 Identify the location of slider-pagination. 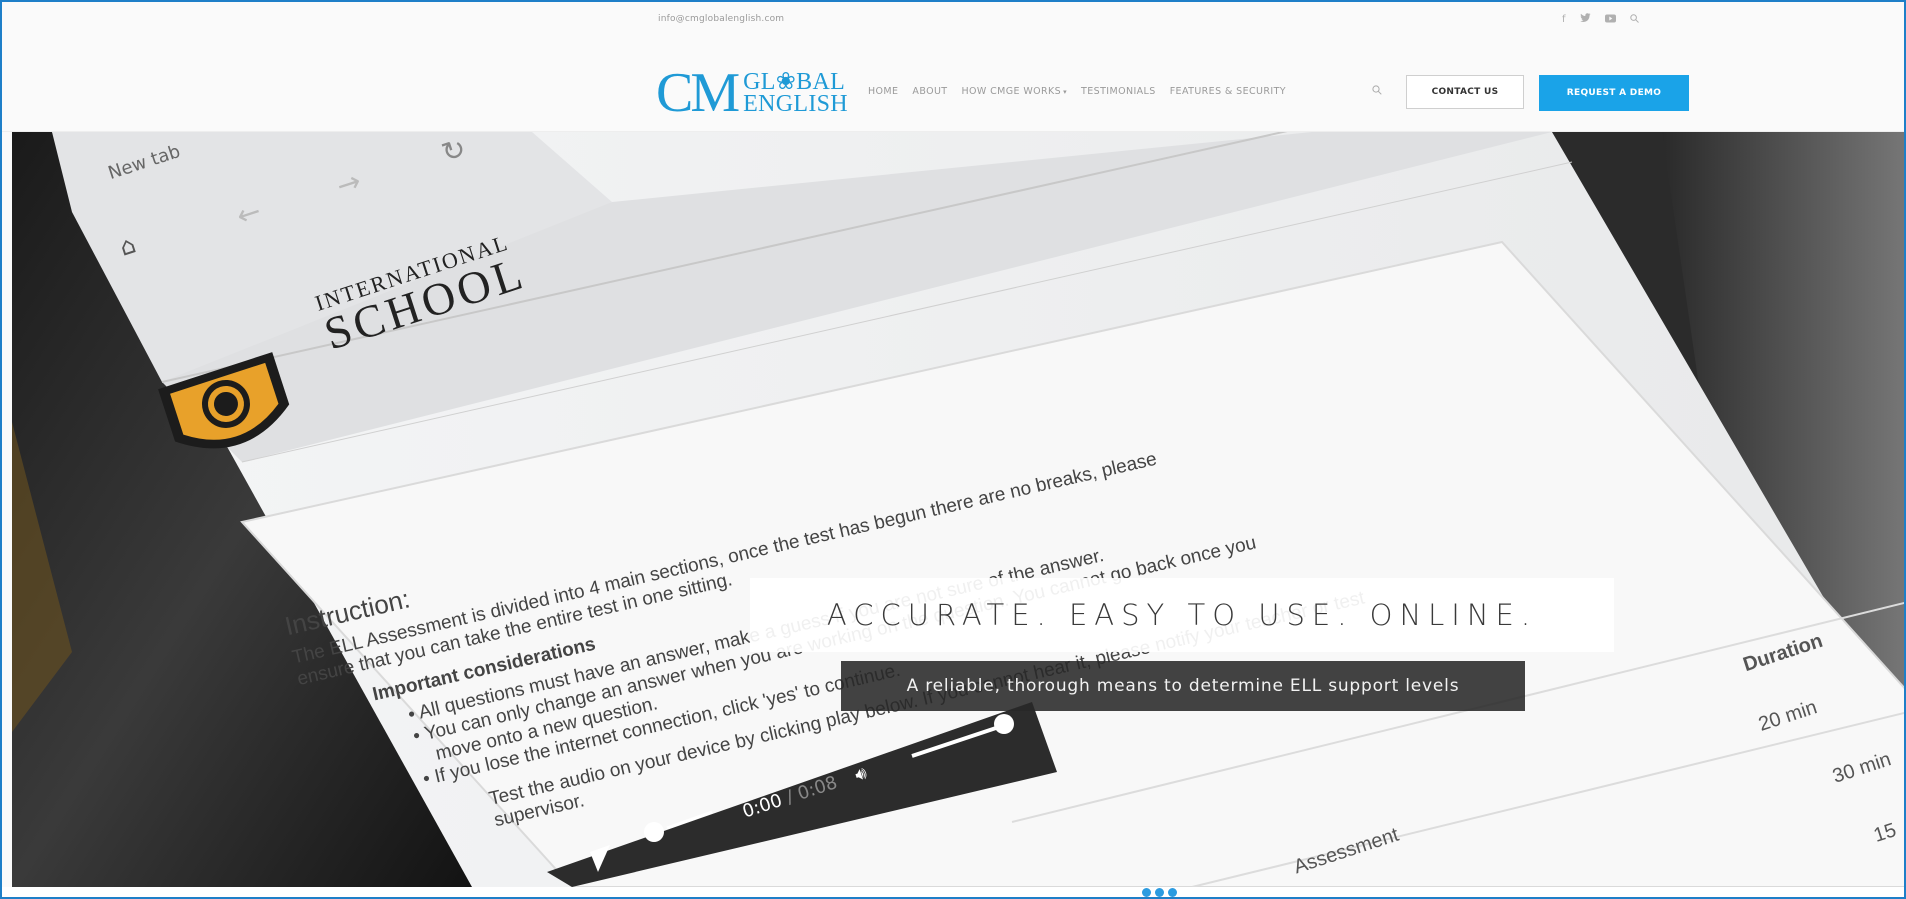
(1159, 892).